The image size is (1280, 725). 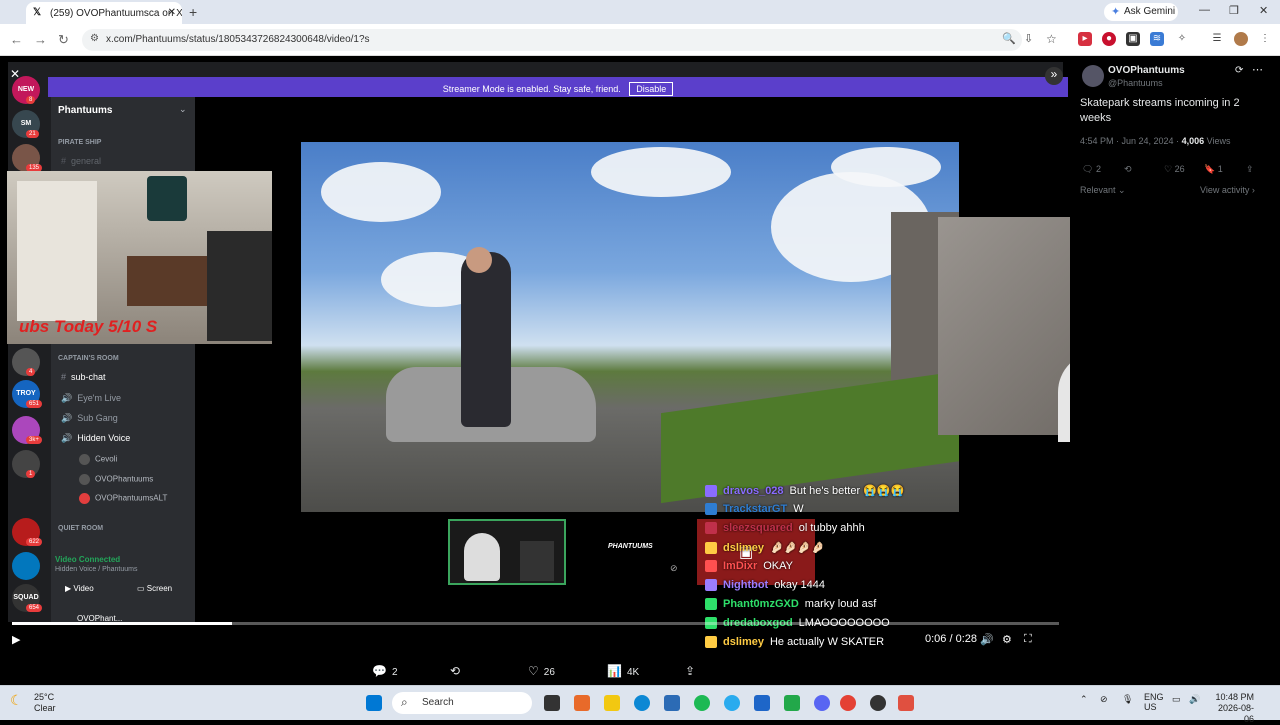 What do you see at coordinates (758, 528) in the screenshot?
I see `chat-username: sleezsquared` at bounding box center [758, 528].